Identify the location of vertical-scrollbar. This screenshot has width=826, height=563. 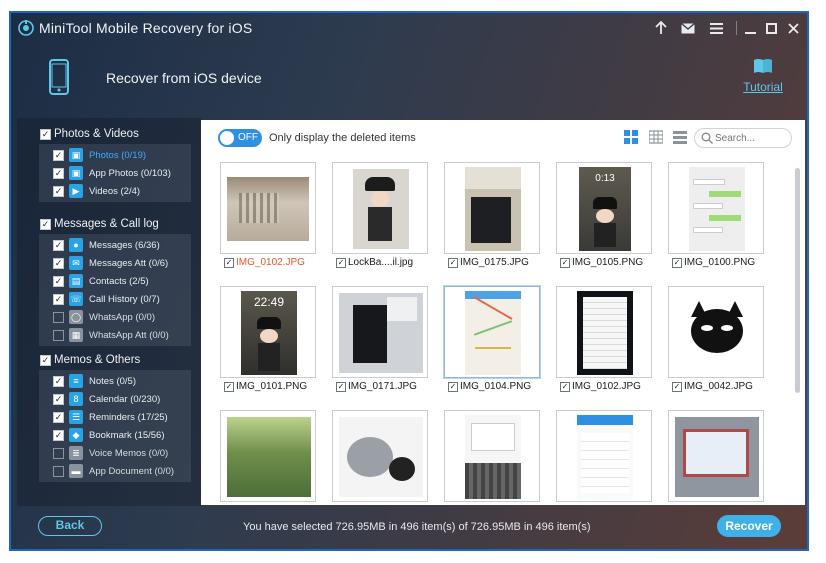
(797, 280).